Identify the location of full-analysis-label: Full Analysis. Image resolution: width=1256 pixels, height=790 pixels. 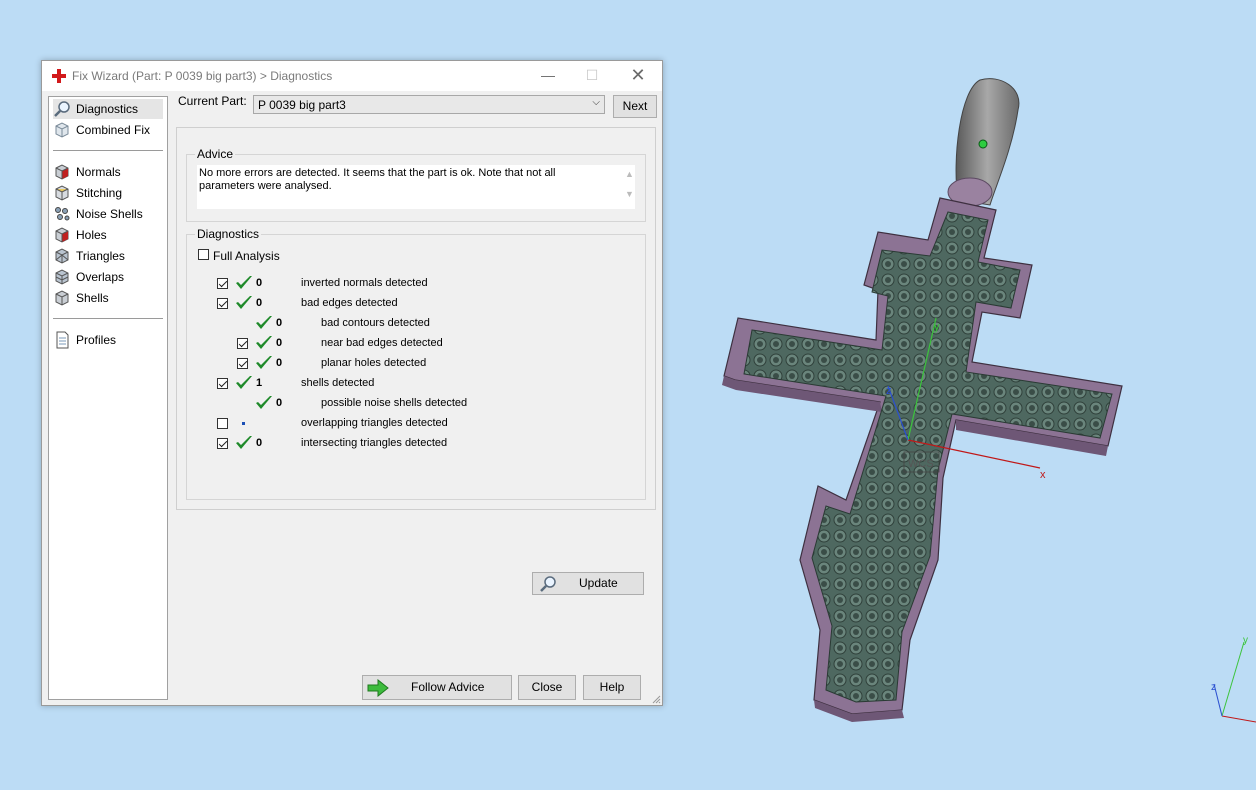
(246, 256).